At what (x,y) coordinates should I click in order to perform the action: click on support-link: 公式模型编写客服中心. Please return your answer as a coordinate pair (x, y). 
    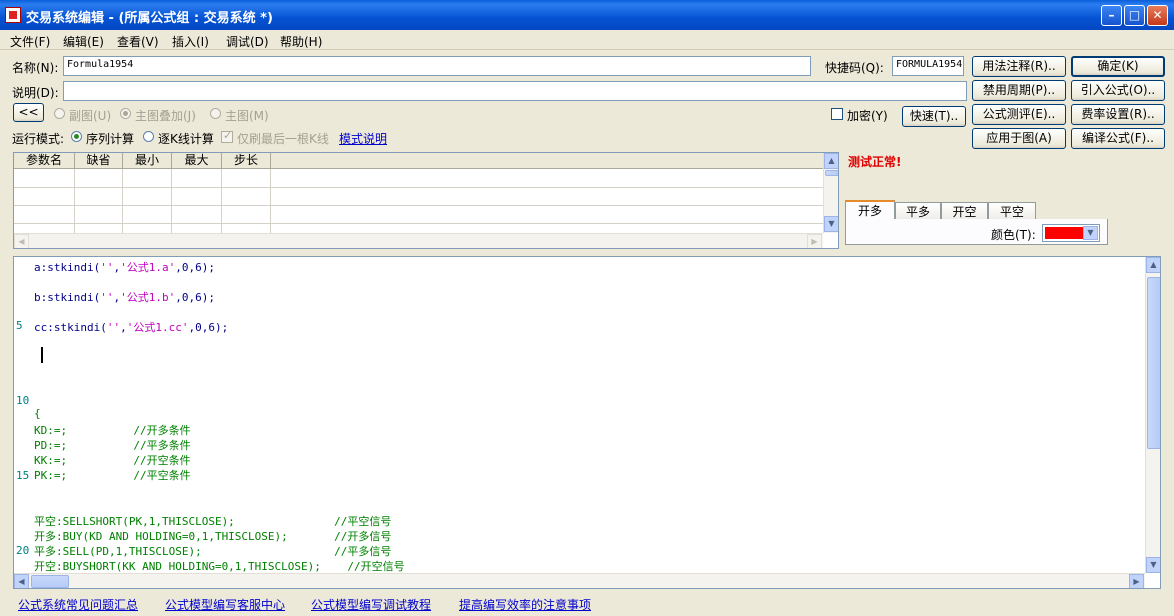
    Looking at the image, I should click on (225, 604).